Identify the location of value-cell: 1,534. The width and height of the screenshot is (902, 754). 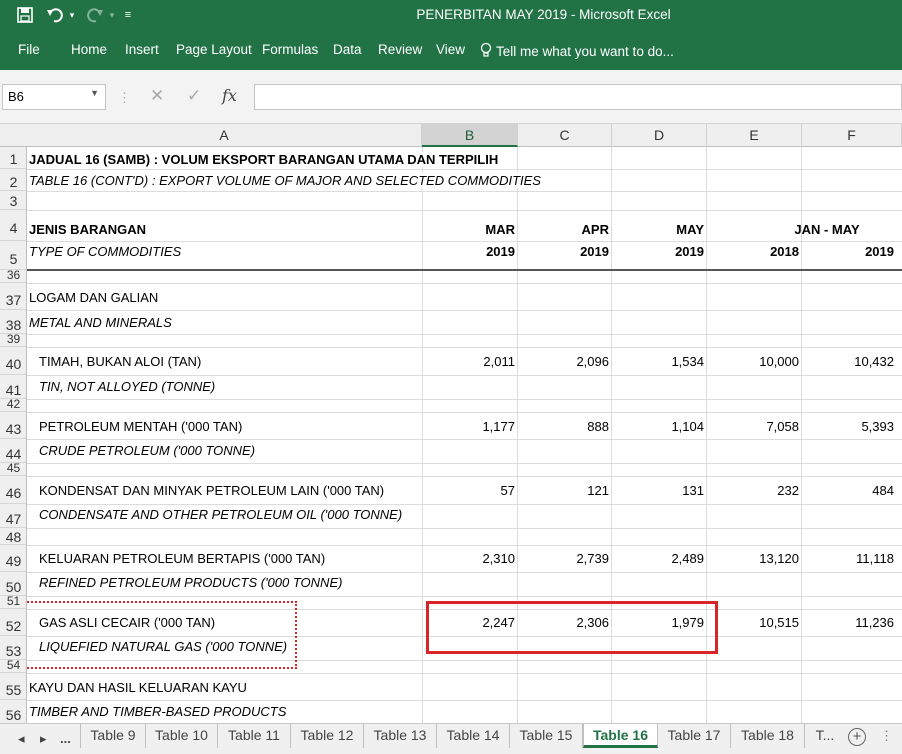
(657, 361).